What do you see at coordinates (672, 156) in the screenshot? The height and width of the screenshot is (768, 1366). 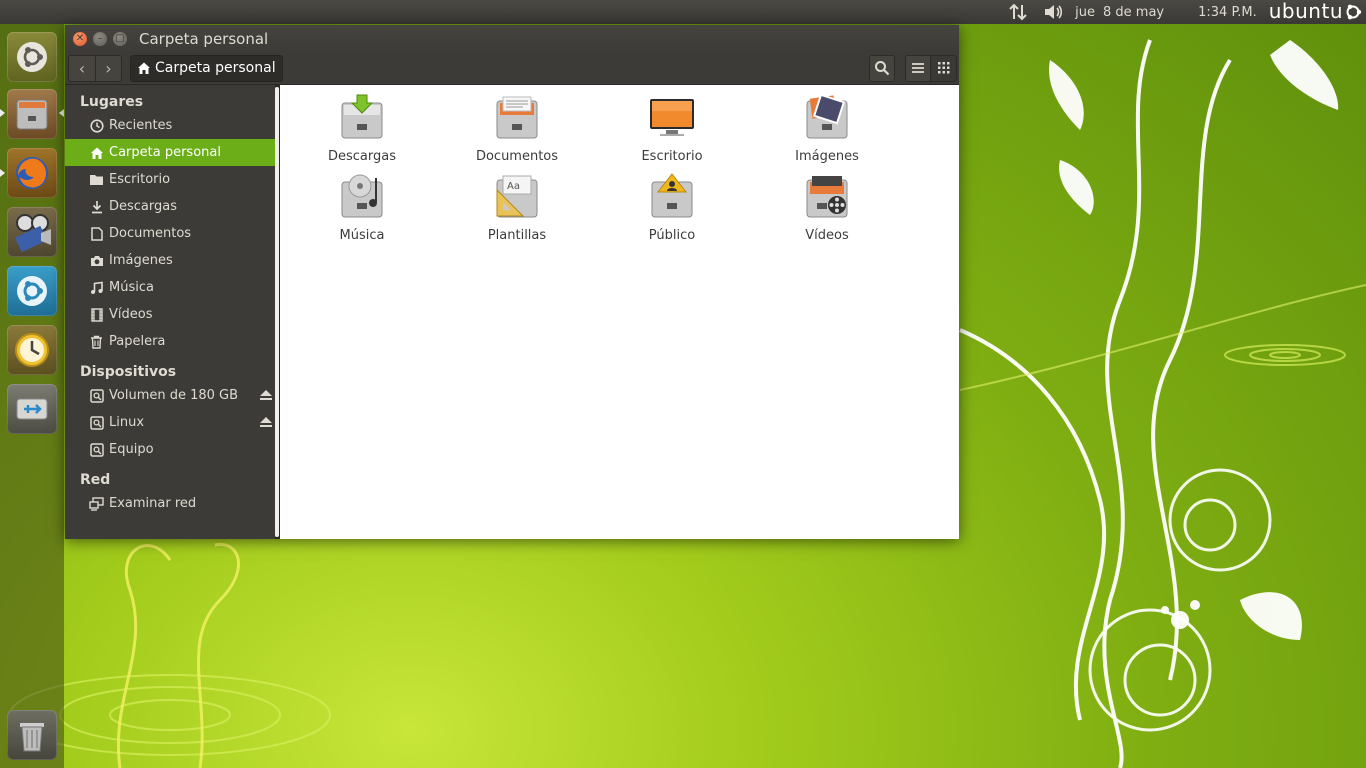 I see `file-item-label: Escritorio` at bounding box center [672, 156].